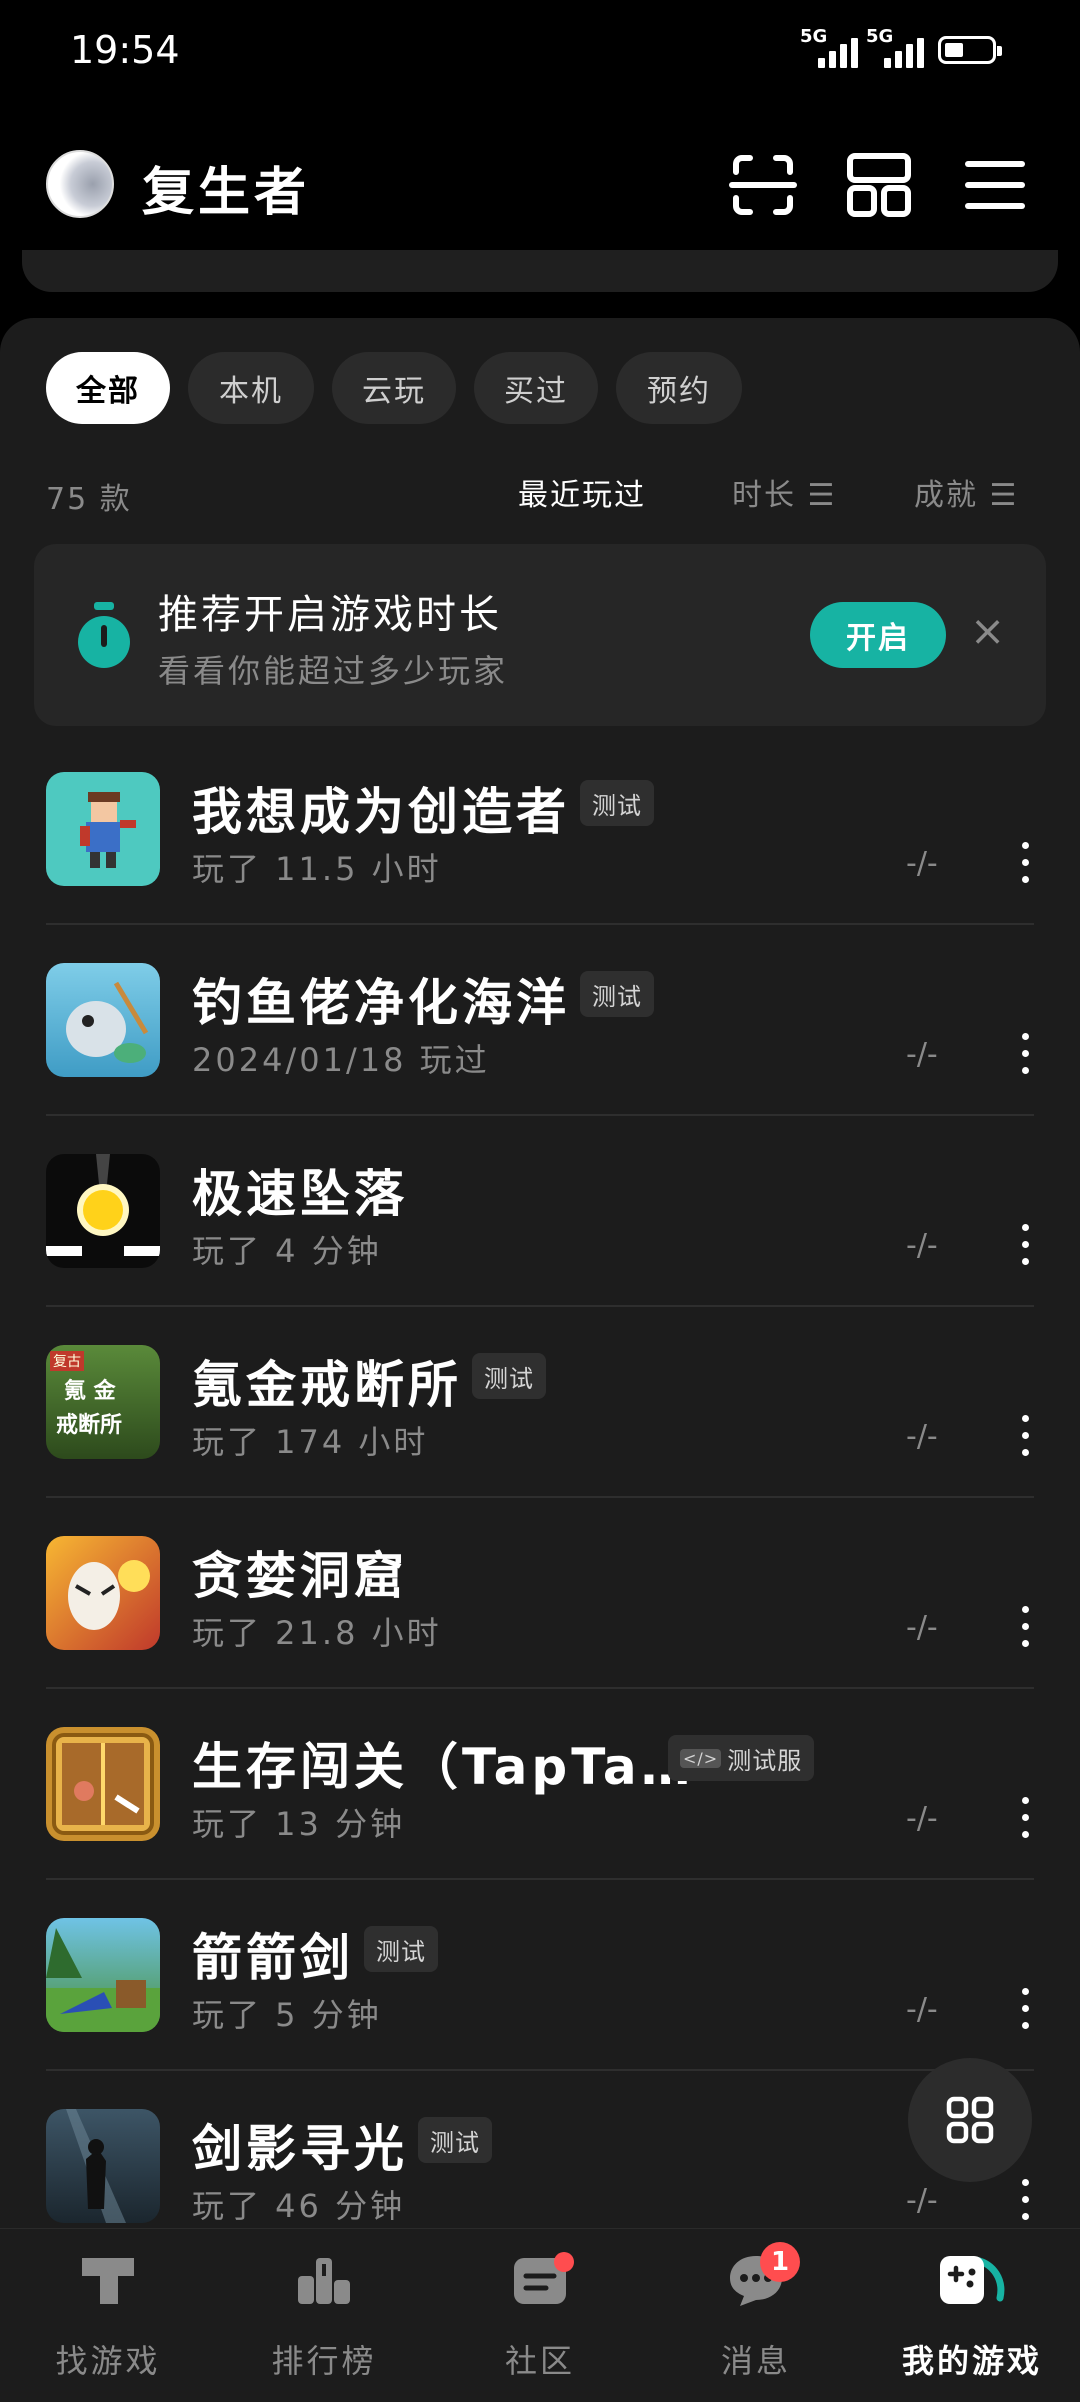 The width and height of the screenshot is (1080, 2402). Describe the element at coordinates (582, 492) in the screenshot. I see `sort-recent: 最近玩过` at that location.